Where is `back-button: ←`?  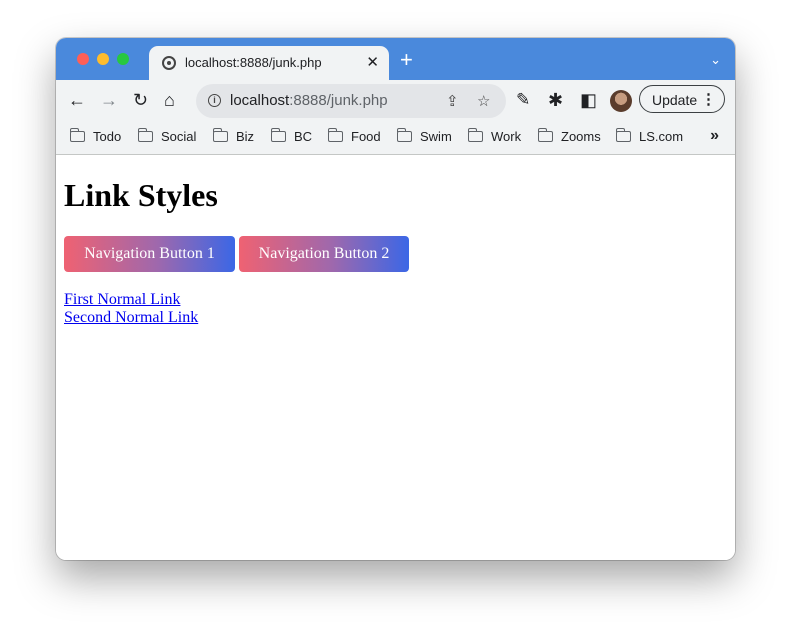 back-button: ← is located at coordinates (77, 100).